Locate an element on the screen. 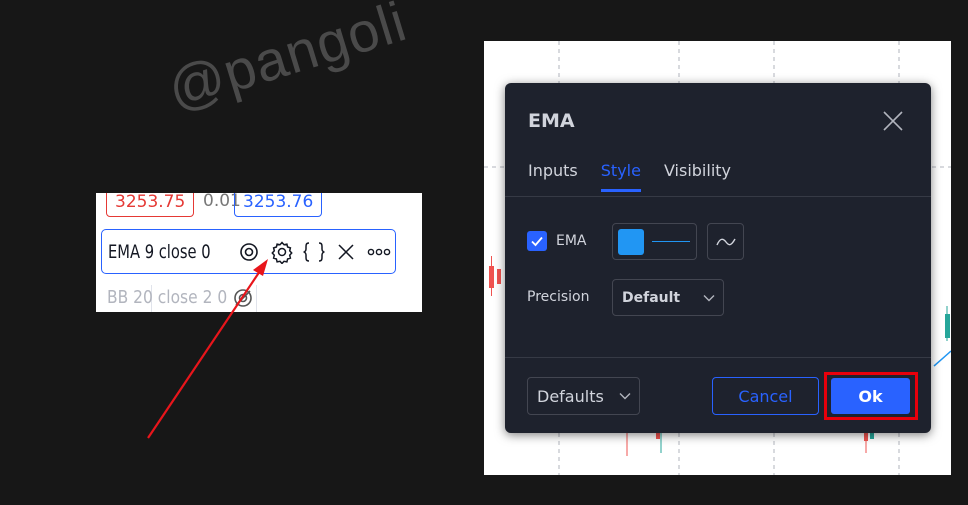 The height and width of the screenshot is (505, 968). footer-divider is located at coordinates (718, 357).